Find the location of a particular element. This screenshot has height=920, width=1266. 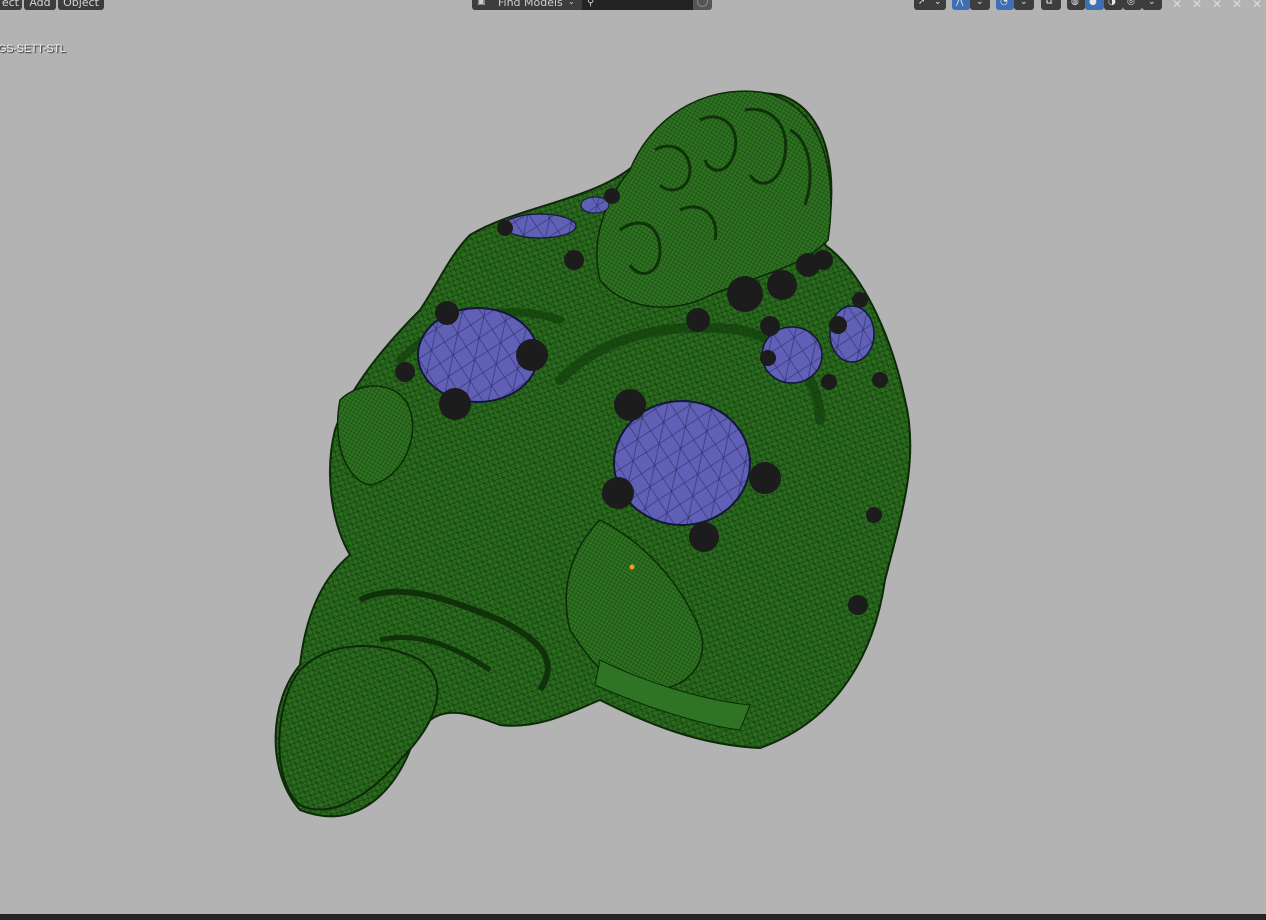

object-menu-button: Object is located at coordinates (81, 5).